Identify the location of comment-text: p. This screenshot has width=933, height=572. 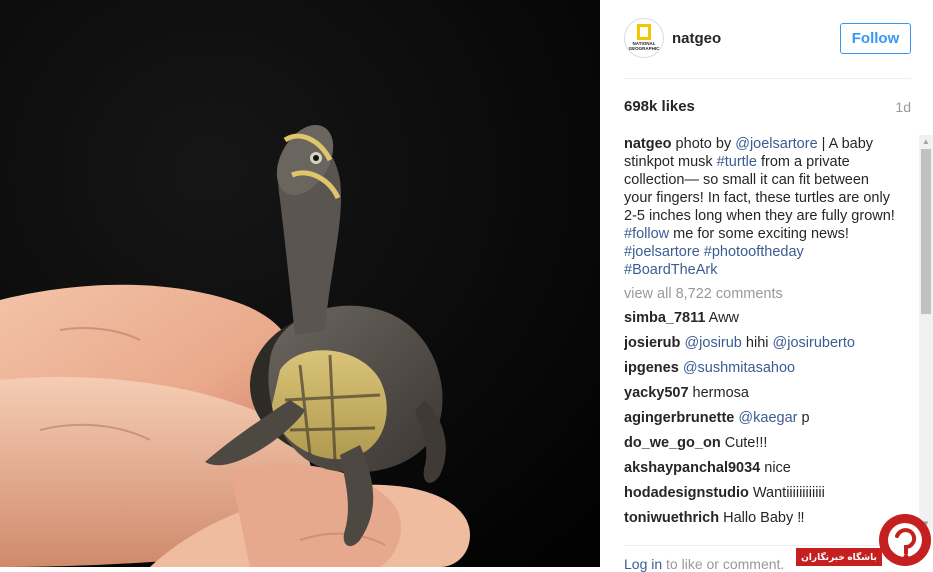
(803, 418).